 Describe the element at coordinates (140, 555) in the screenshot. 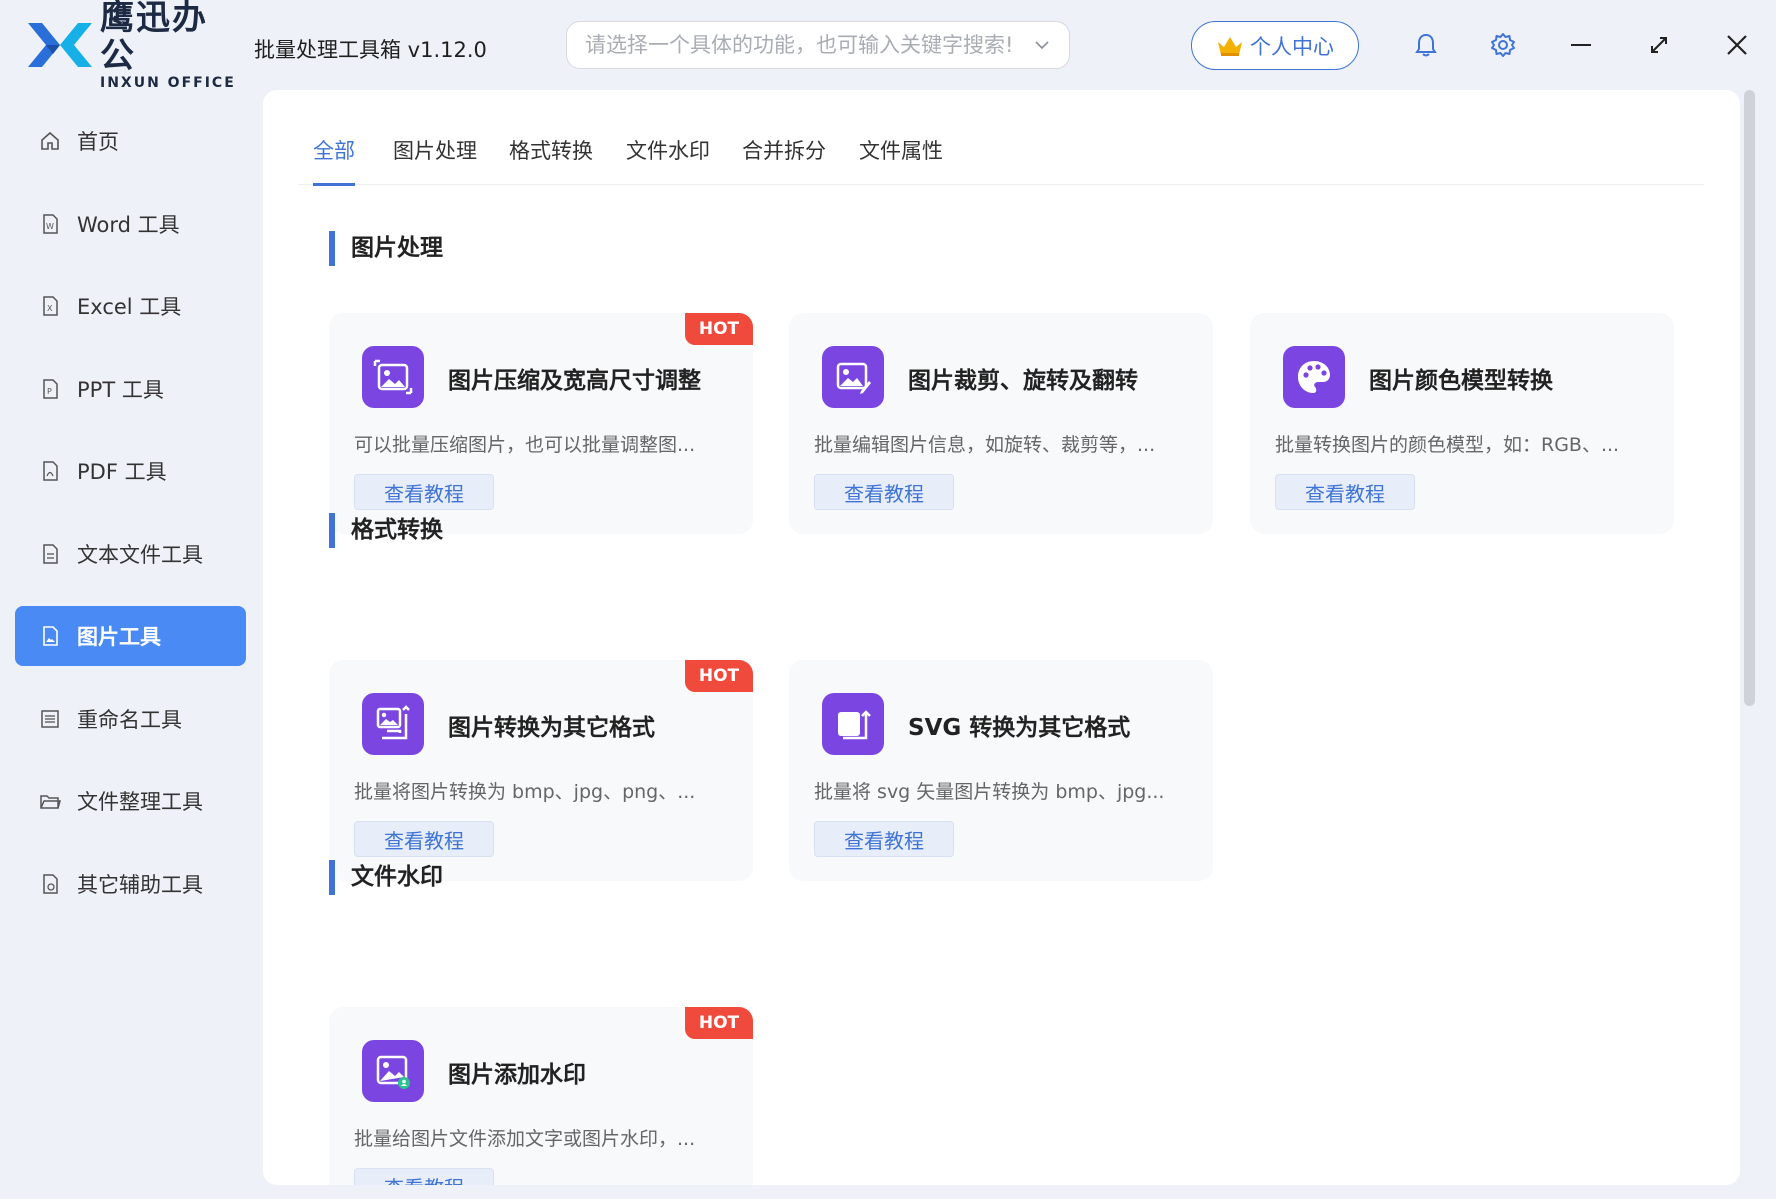

I see `sidebar-item-label: 文本文件工具` at that location.